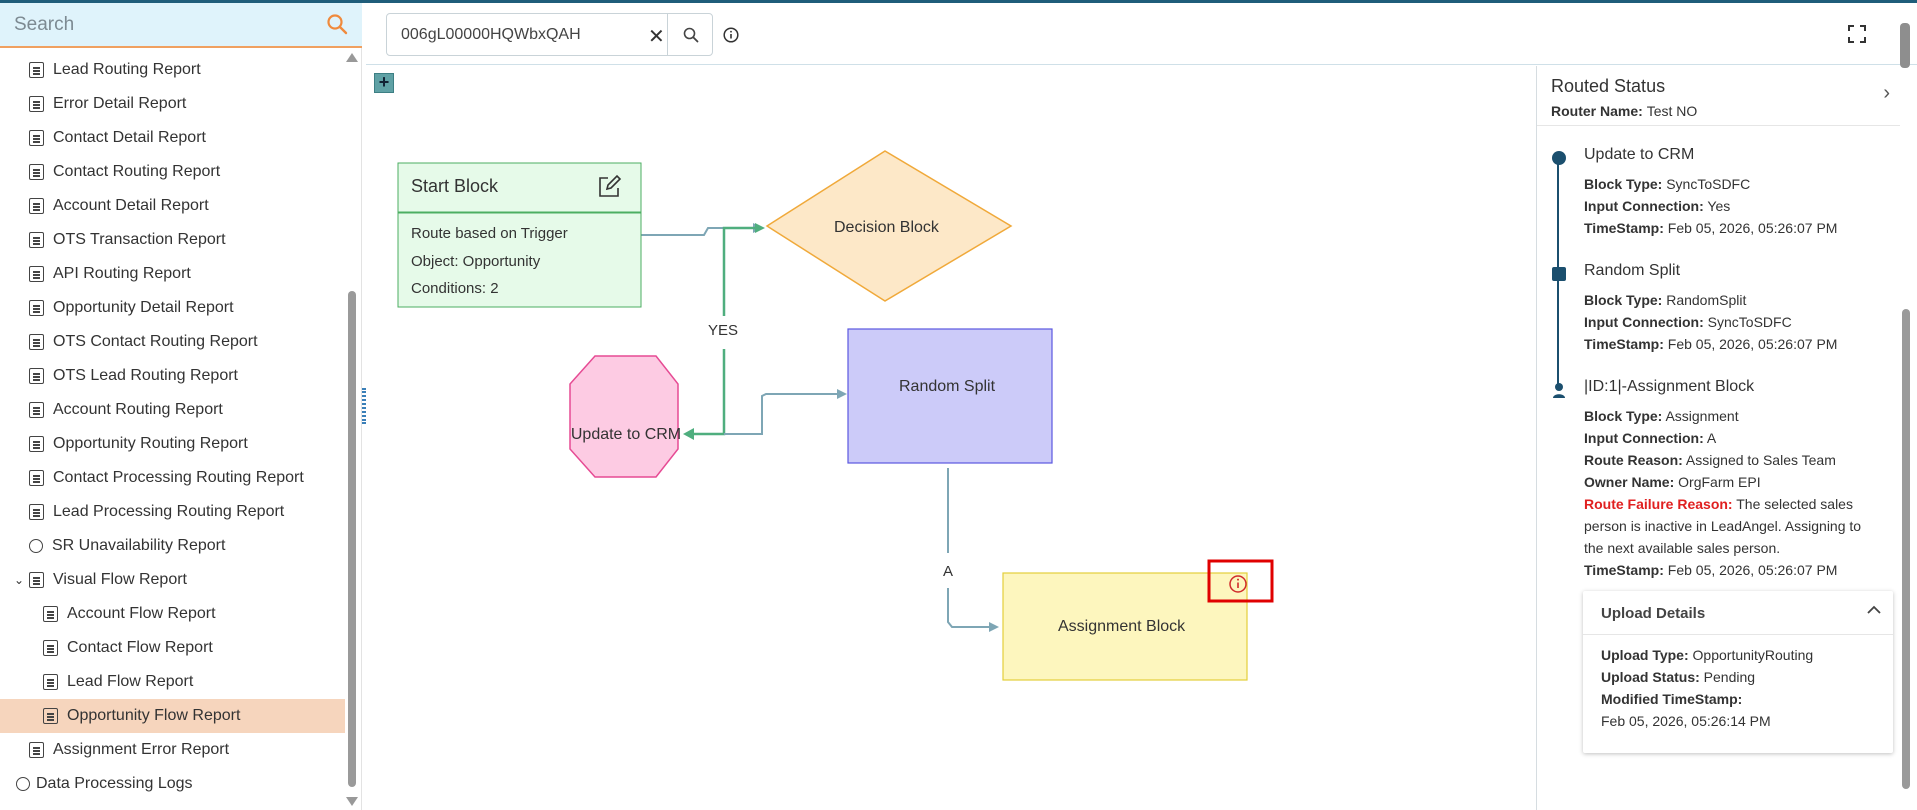 This screenshot has height=810, width=1917. What do you see at coordinates (140, 647) in the screenshot?
I see `sidebar-item-label: Contact Flow Report` at bounding box center [140, 647].